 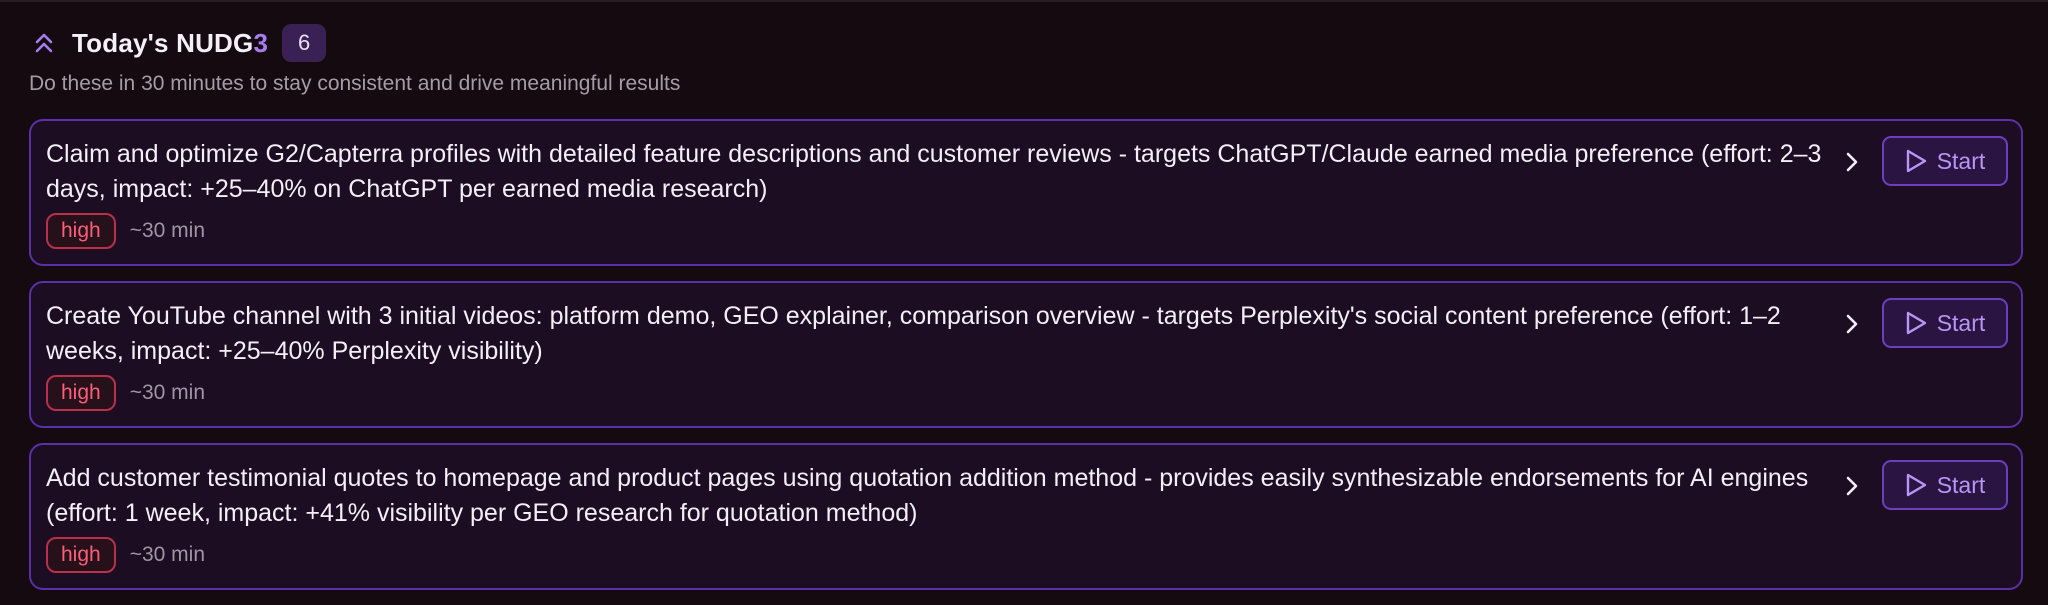 What do you see at coordinates (261, 42) in the screenshot?
I see `title-accent: 3` at bounding box center [261, 42].